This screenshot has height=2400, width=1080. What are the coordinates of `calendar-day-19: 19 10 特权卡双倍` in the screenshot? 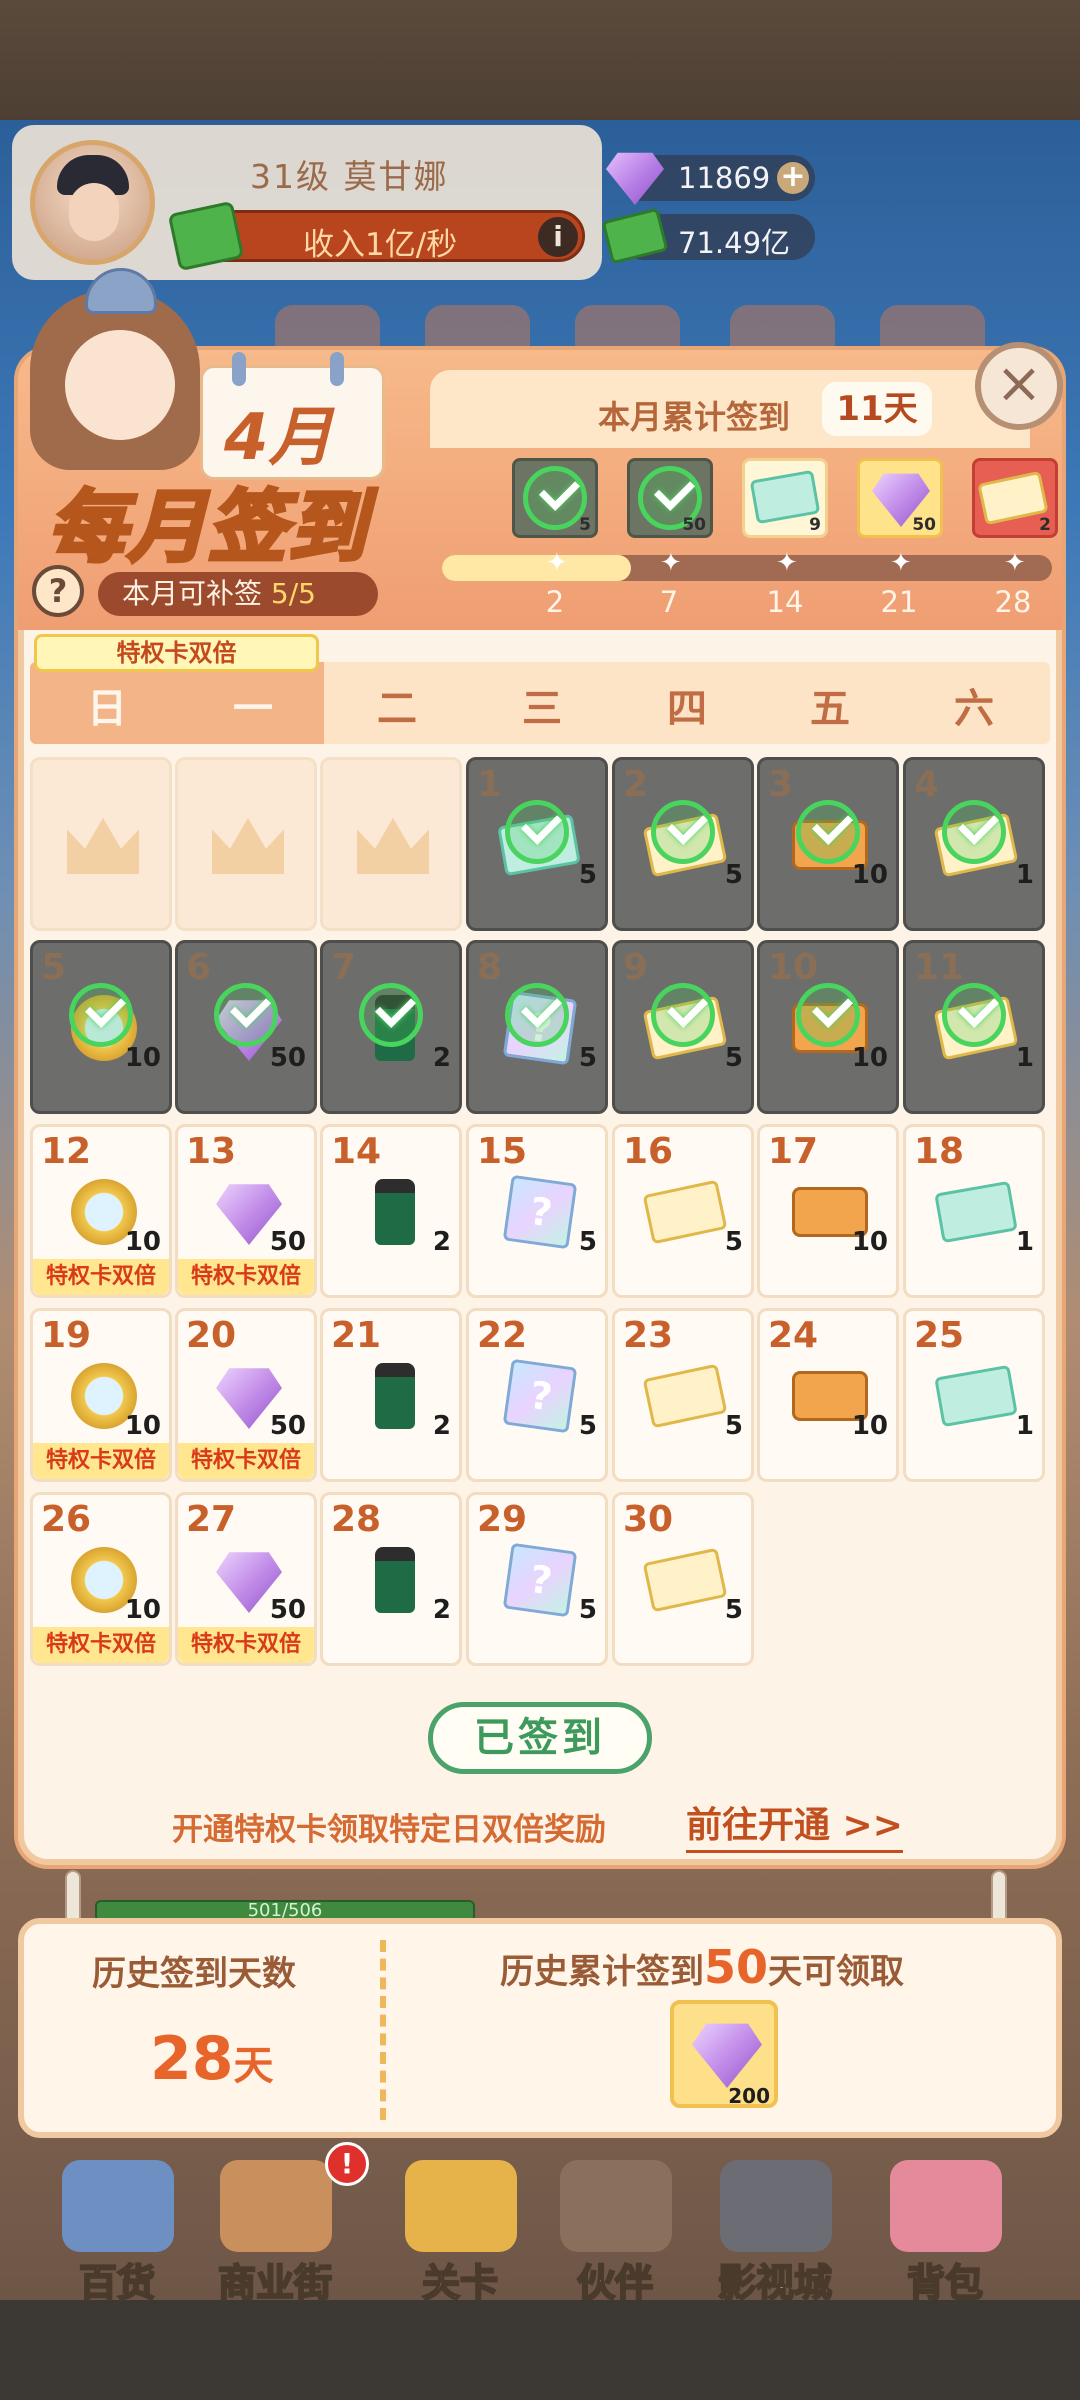 It's located at (101, 1395).